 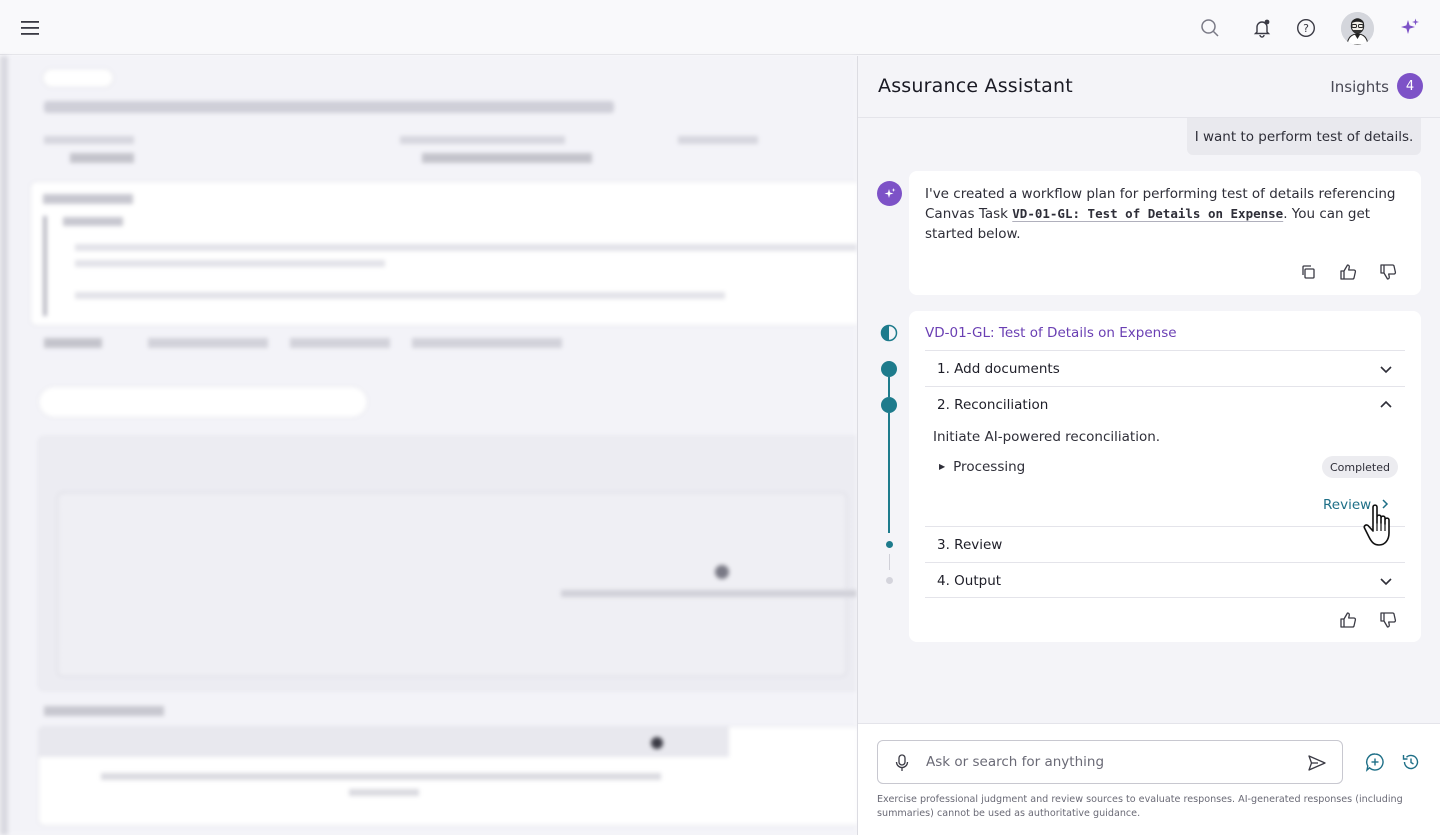 What do you see at coordinates (1165, 404) in the screenshot?
I see `step-reconciliation: 2. Reconciliation` at bounding box center [1165, 404].